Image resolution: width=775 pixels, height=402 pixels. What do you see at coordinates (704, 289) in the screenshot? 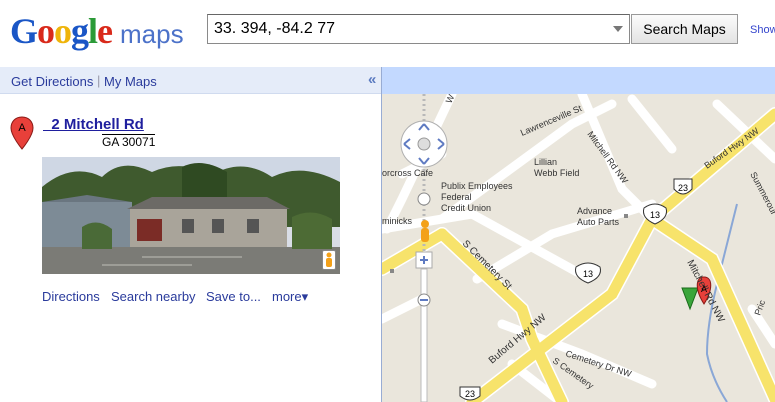
I see `map-marker-a-label: A` at bounding box center [704, 289].